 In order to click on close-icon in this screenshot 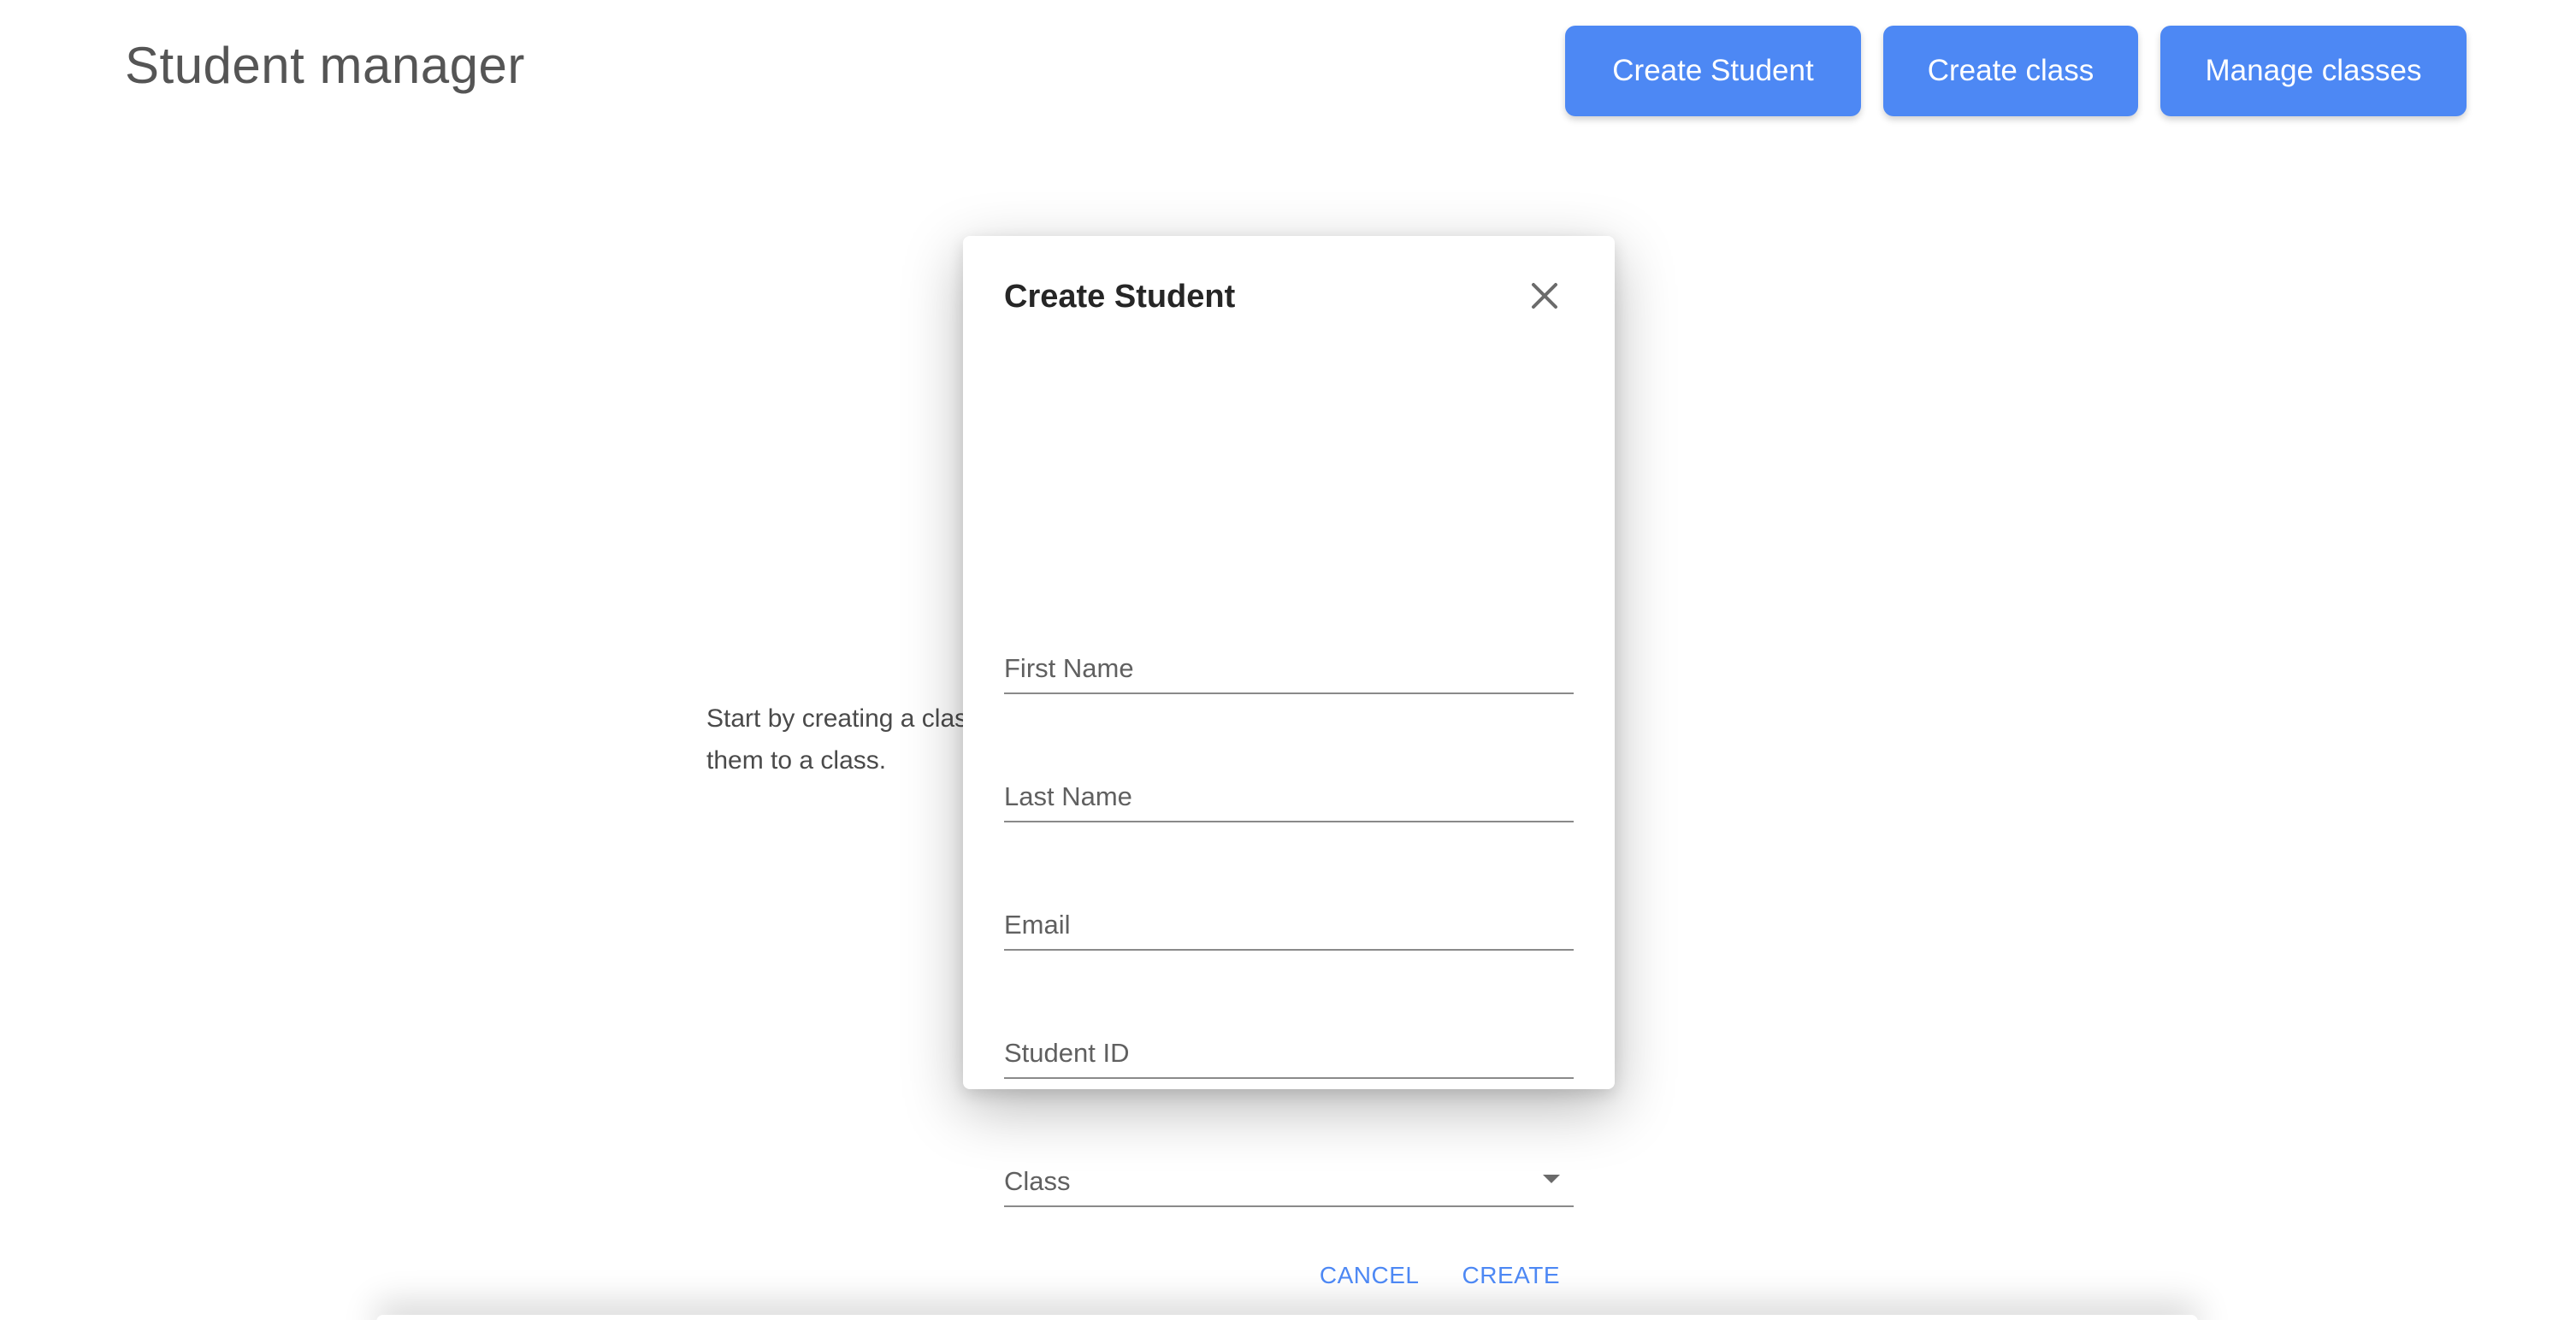, I will do `click(1544, 296)`.